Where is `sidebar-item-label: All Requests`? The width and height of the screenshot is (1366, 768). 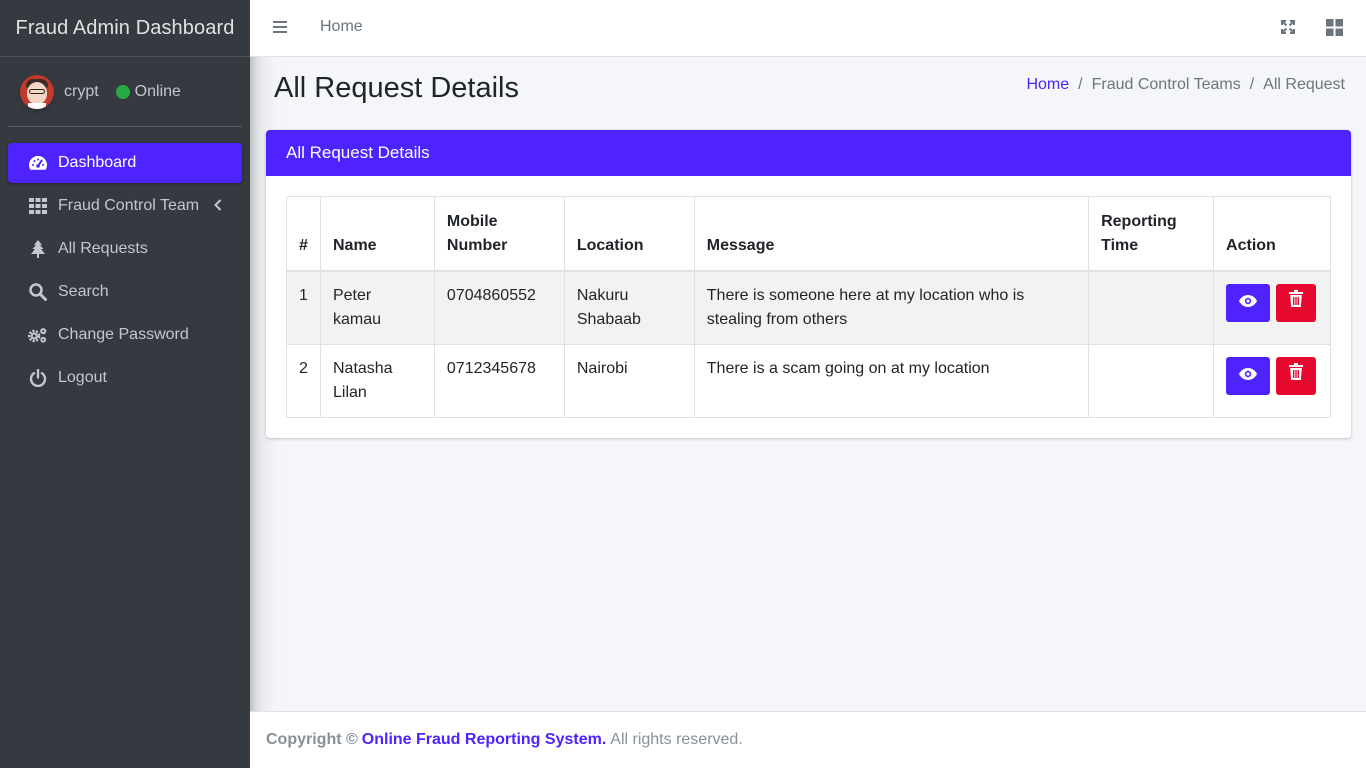
sidebar-item-label: All Requests is located at coordinates (103, 248).